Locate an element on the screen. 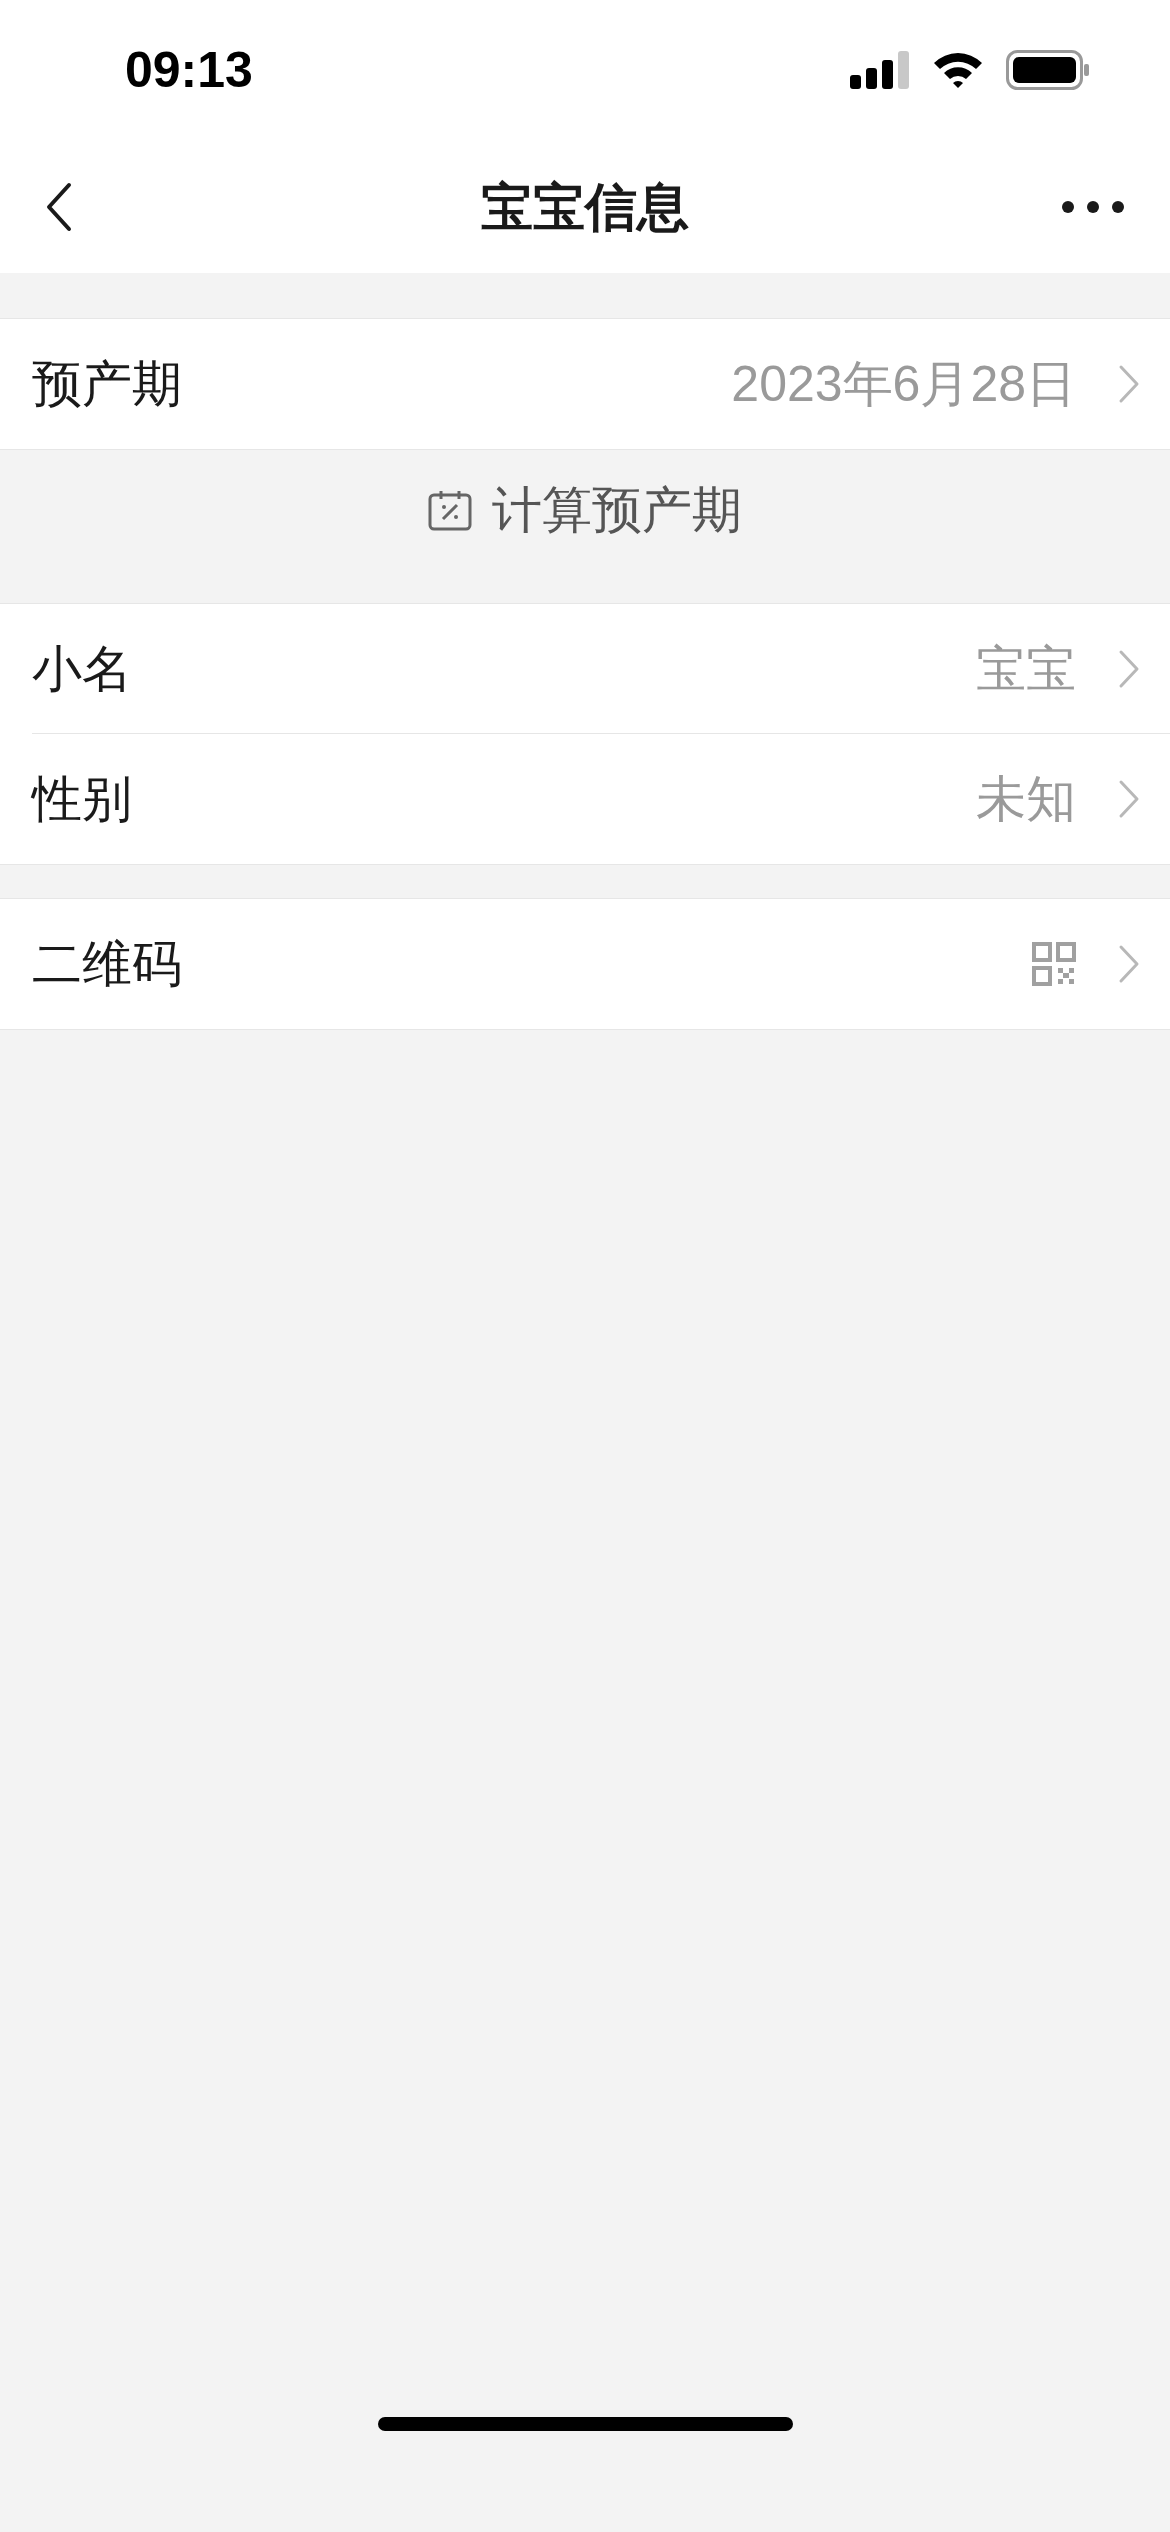  settings-row: 预产期 2023年6月28日 is located at coordinates (585, 384).